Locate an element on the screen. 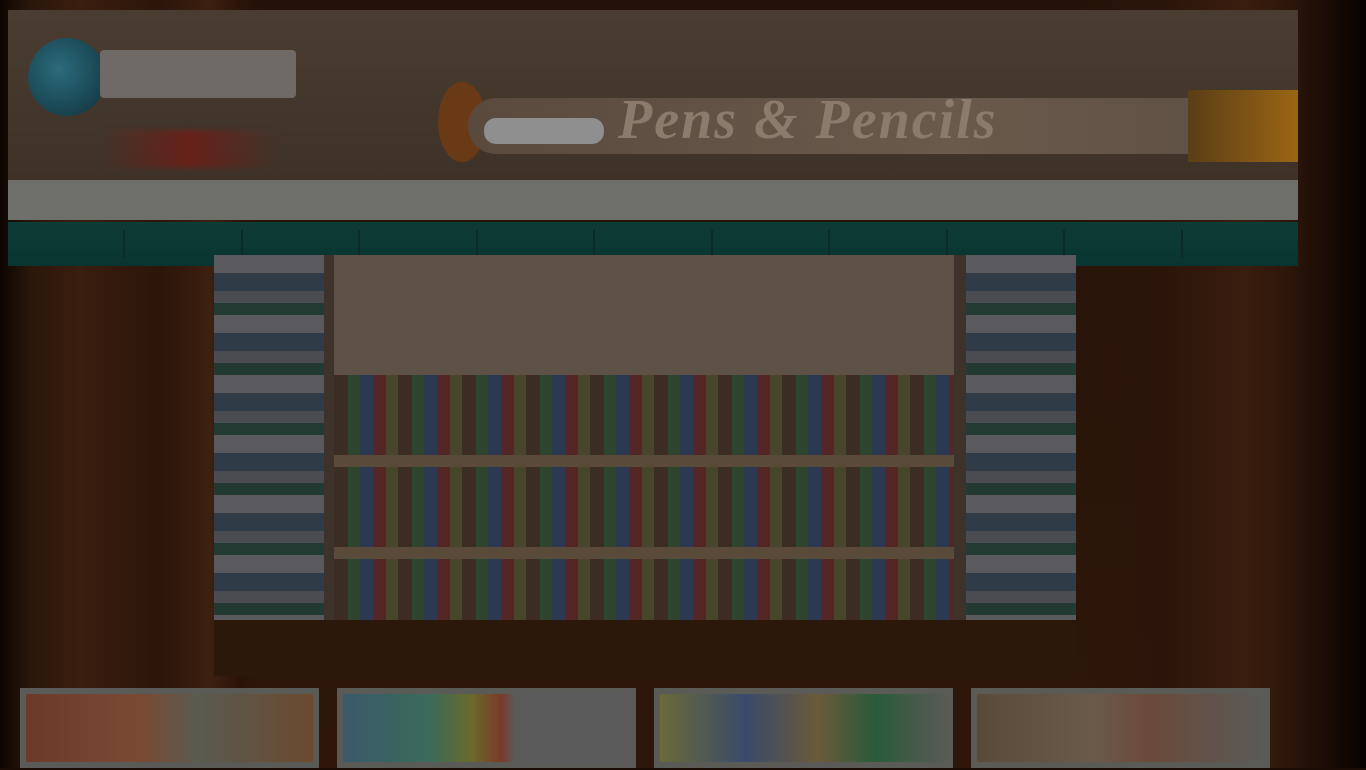 The height and width of the screenshot is (770, 1366). hero-display-rack-right is located at coordinates (1021, 437).